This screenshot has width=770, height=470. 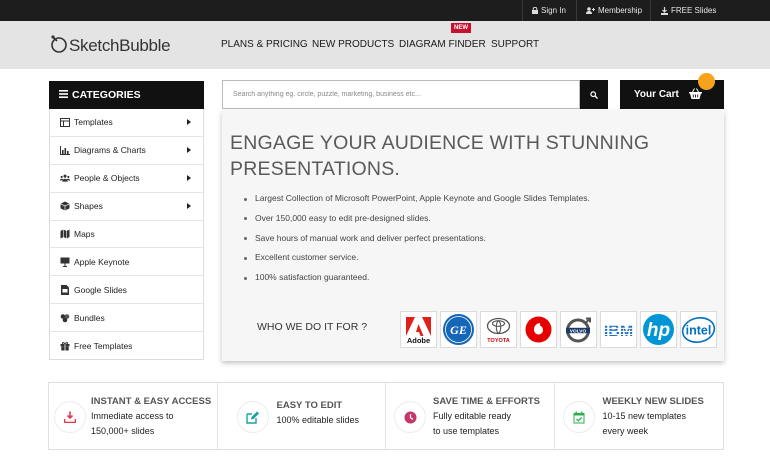 What do you see at coordinates (645, 424) in the screenshot?
I see `feature-description: 10-15 new templates every week` at bounding box center [645, 424].